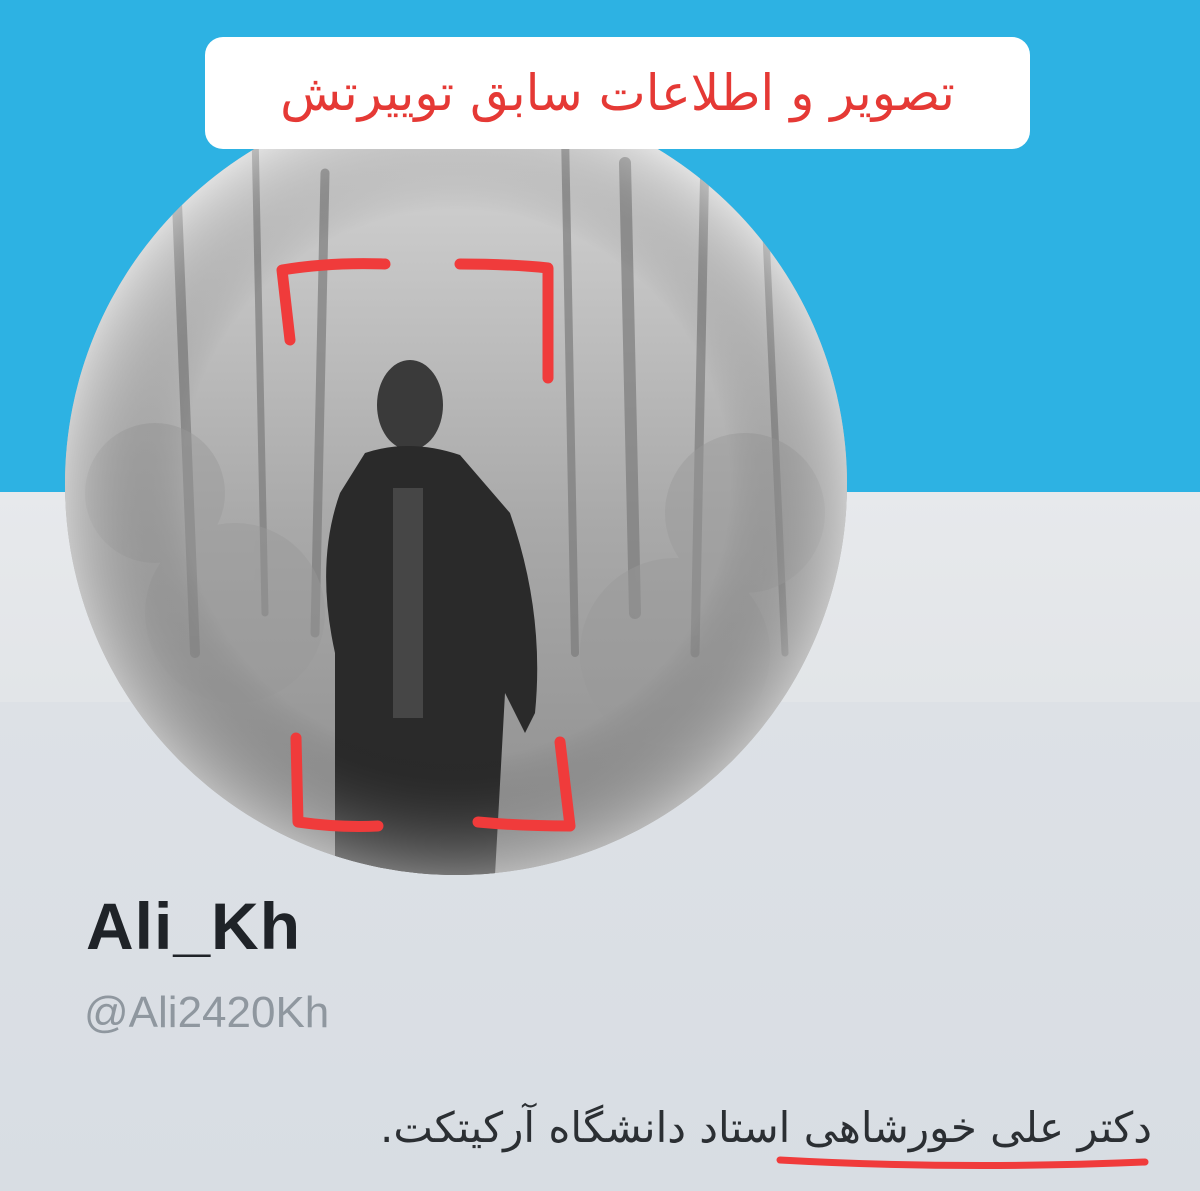 Image resolution: width=1200 pixels, height=1191 pixels. What do you see at coordinates (206, 1013) in the screenshot?
I see `user-handle: @Ali2420Kh` at bounding box center [206, 1013].